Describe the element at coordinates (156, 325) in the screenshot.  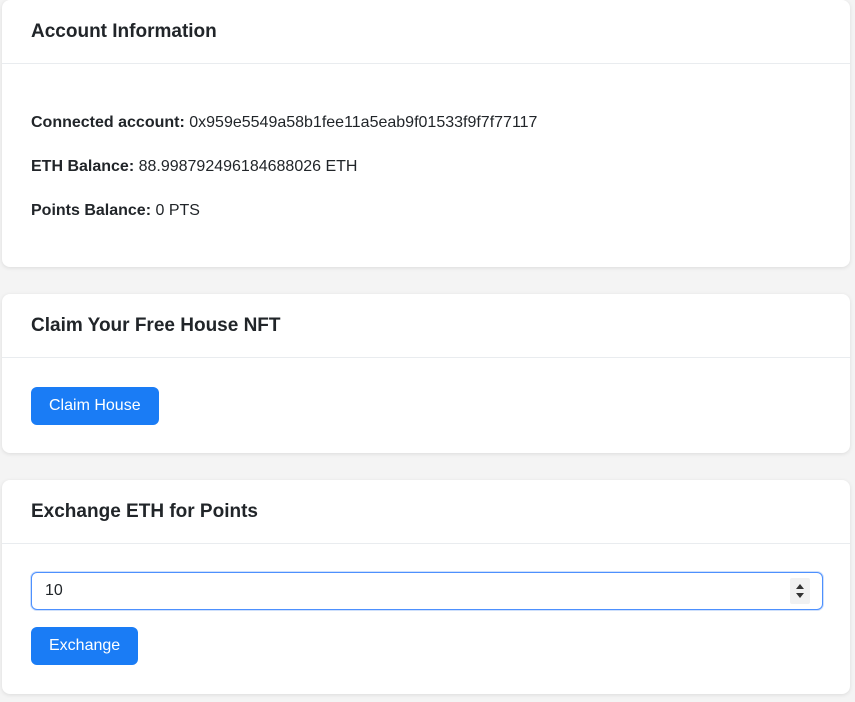
I see `claim-house-title: Claim Your Free House NFT` at that location.